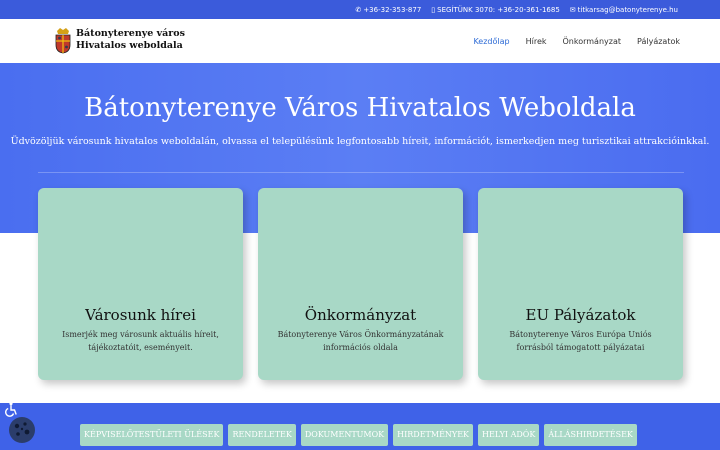 This screenshot has width=720, height=450. I want to click on main-nav: Kezdőlap Hírek Önkormányzat Pályázatok, so click(576, 41).